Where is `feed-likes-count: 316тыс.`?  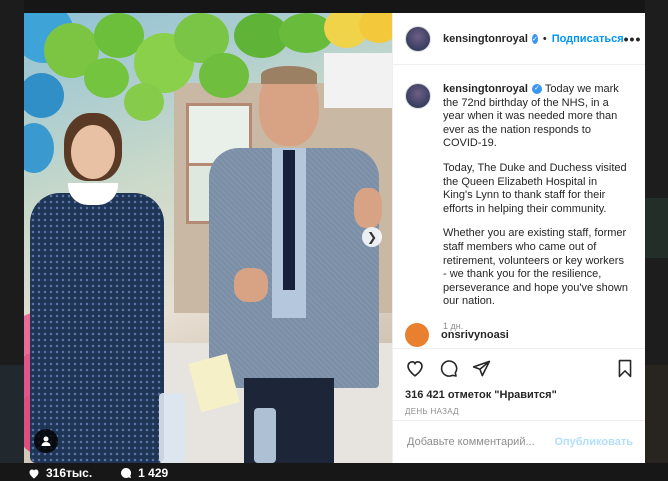 feed-likes-count: 316тыс. is located at coordinates (69, 473).